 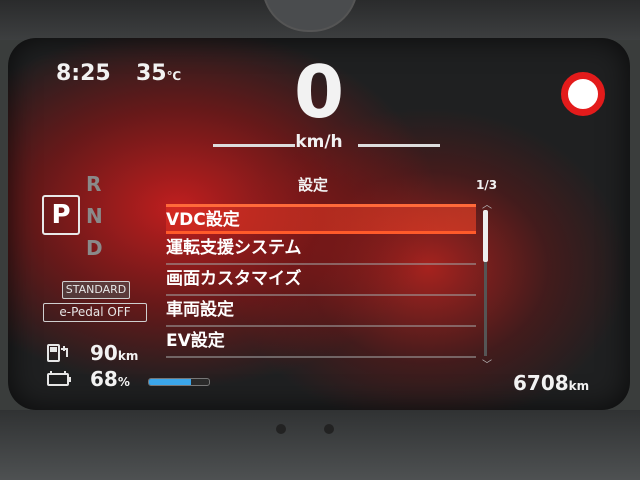 What do you see at coordinates (104, 379) in the screenshot?
I see `battery-percentage-value: 68` at bounding box center [104, 379].